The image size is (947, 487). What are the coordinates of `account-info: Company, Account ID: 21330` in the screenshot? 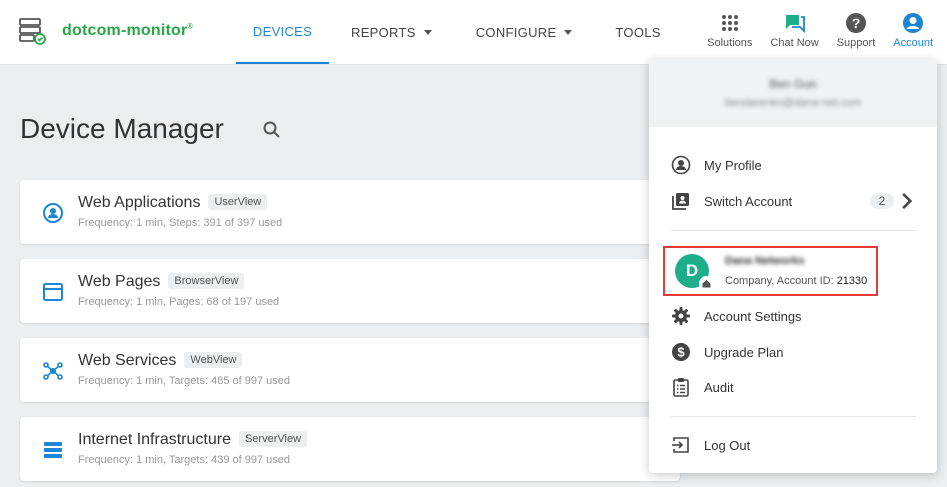 It's located at (796, 281).